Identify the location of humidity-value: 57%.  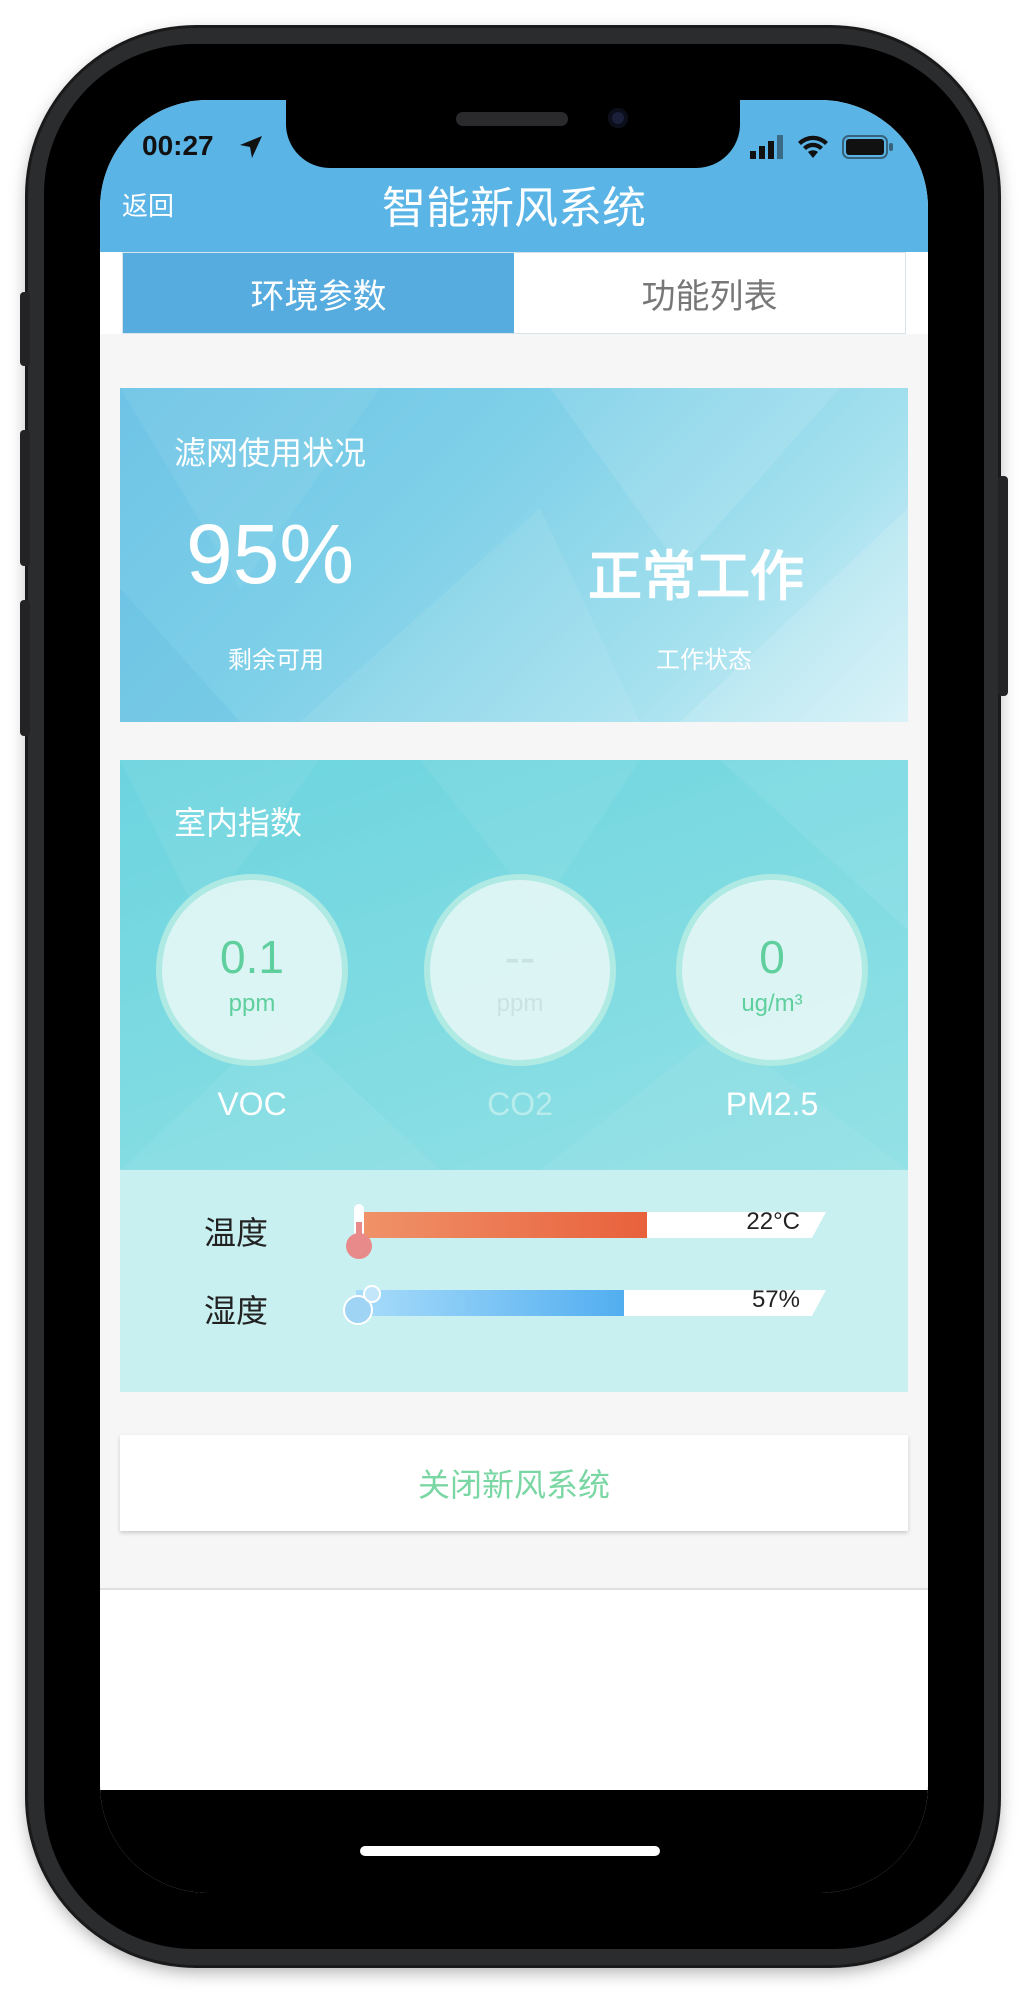
(775, 1299).